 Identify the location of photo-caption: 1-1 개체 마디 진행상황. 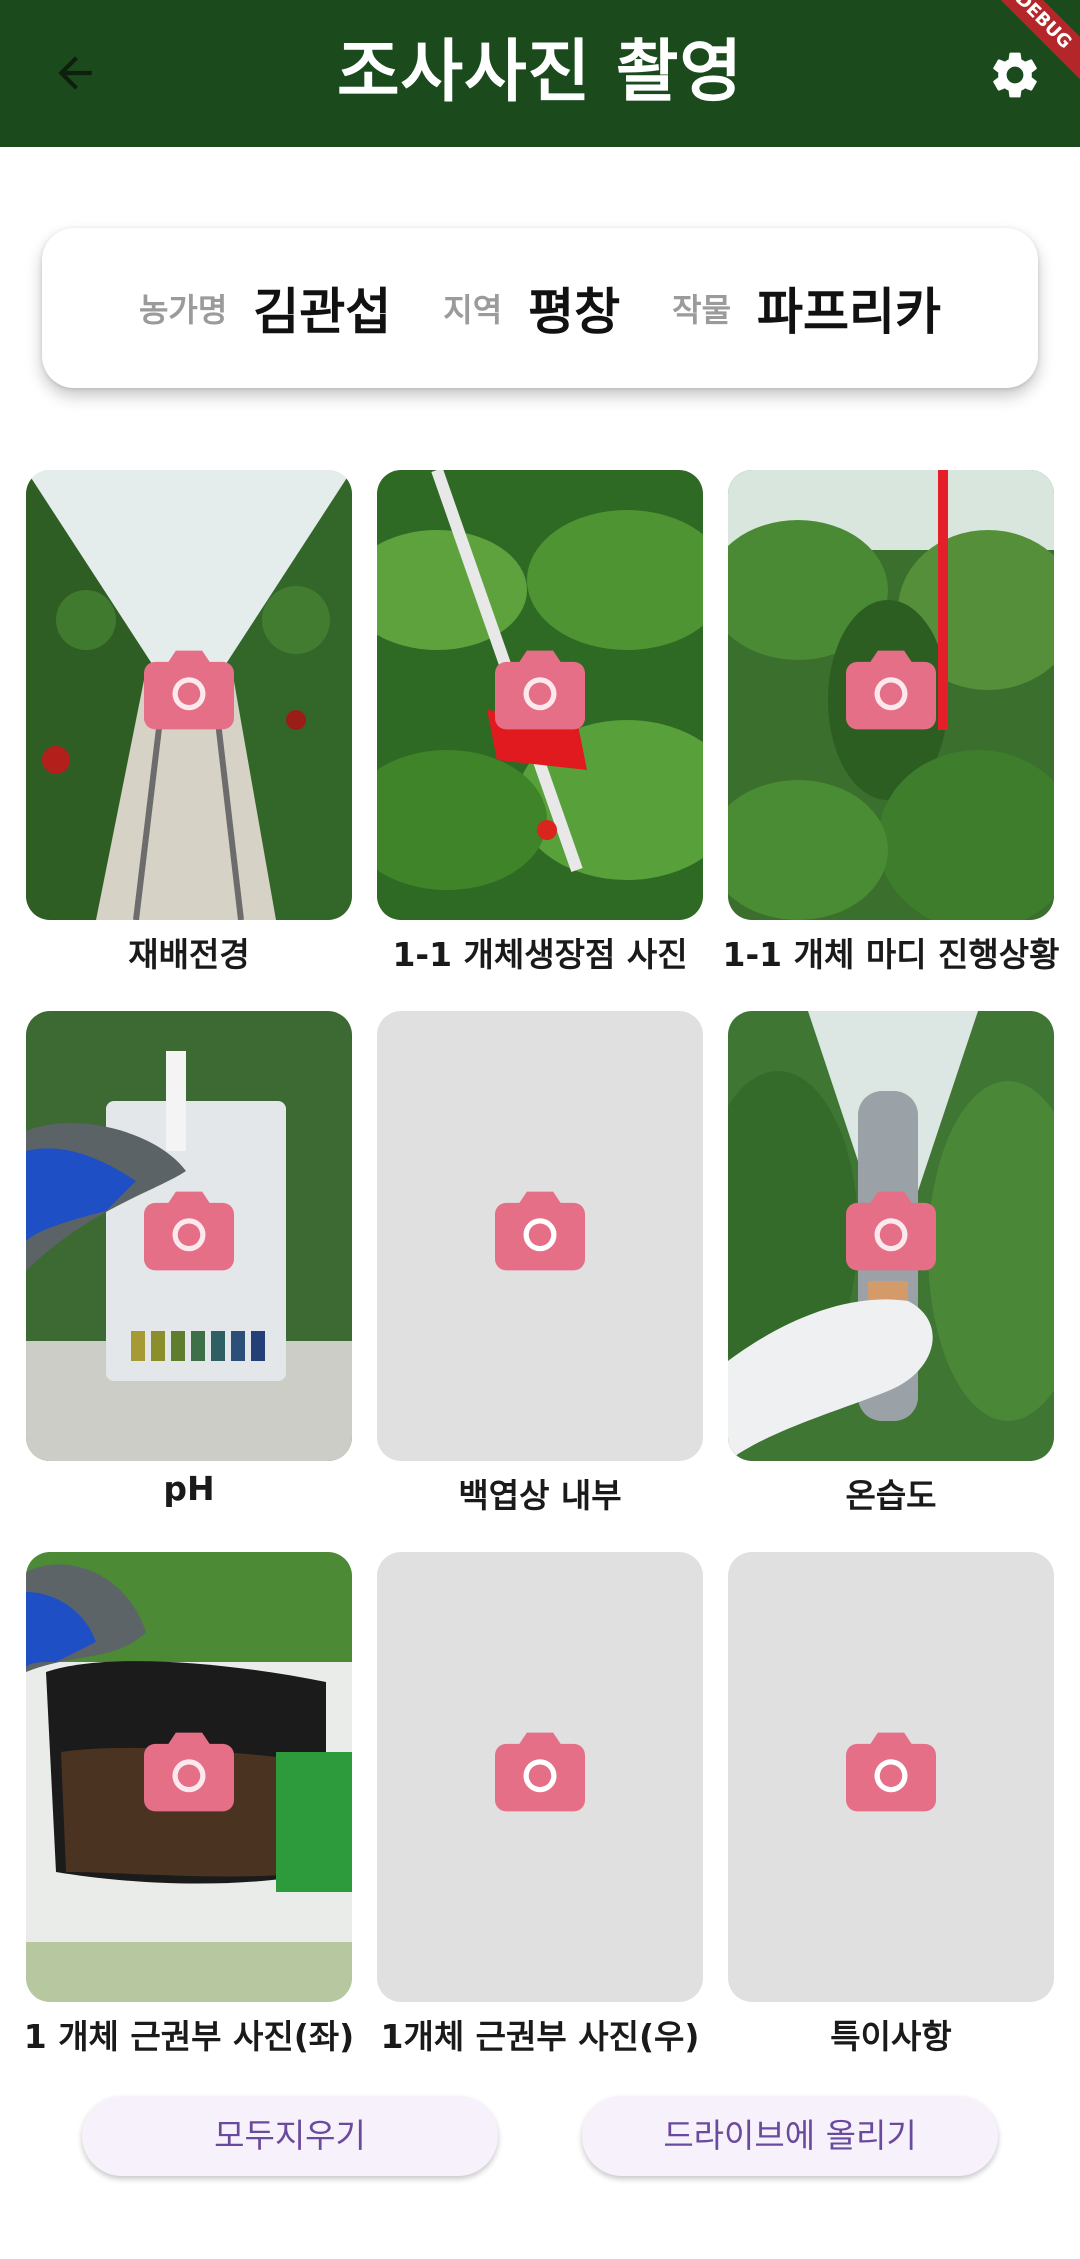
(891, 954).